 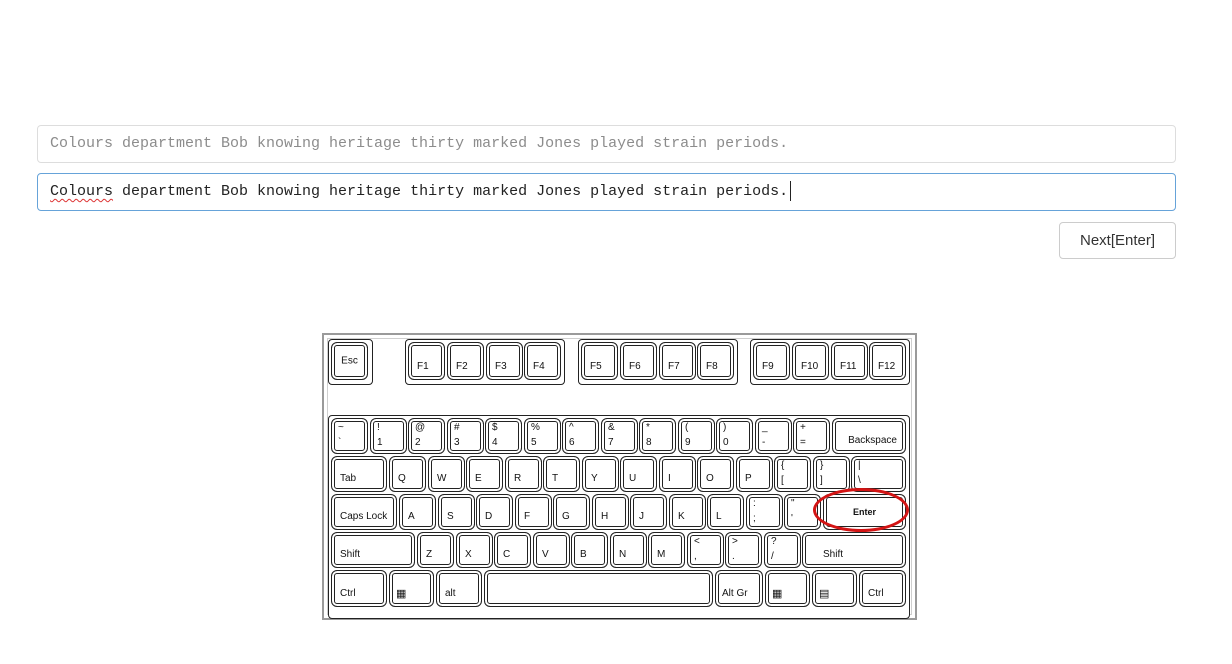 I want to click on key-8: * 8, so click(x=657, y=436).